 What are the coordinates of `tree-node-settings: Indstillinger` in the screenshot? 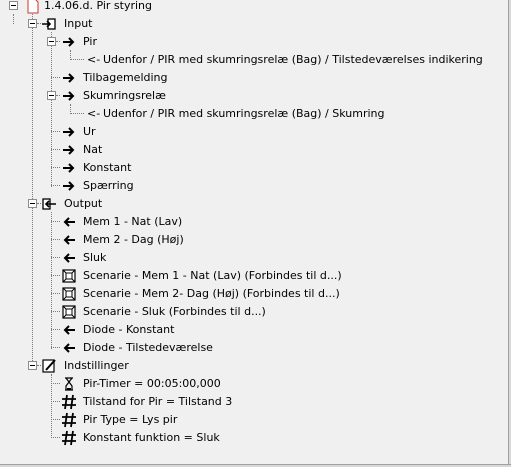 It's located at (100, 366).